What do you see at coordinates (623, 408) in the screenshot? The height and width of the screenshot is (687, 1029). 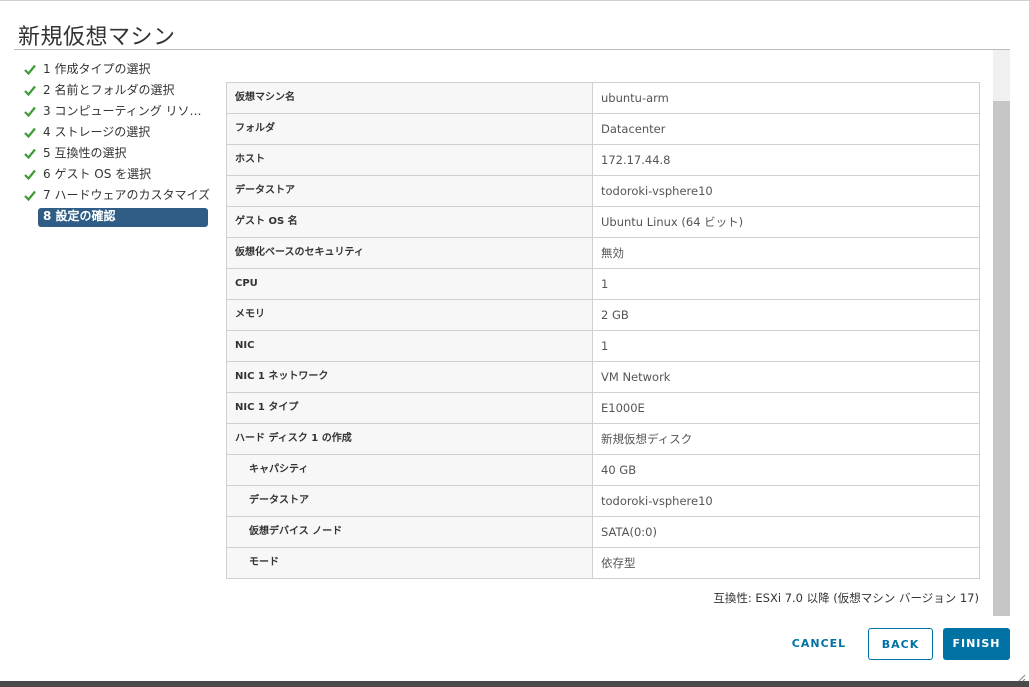 I see `row-value: E1000E` at bounding box center [623, 408].